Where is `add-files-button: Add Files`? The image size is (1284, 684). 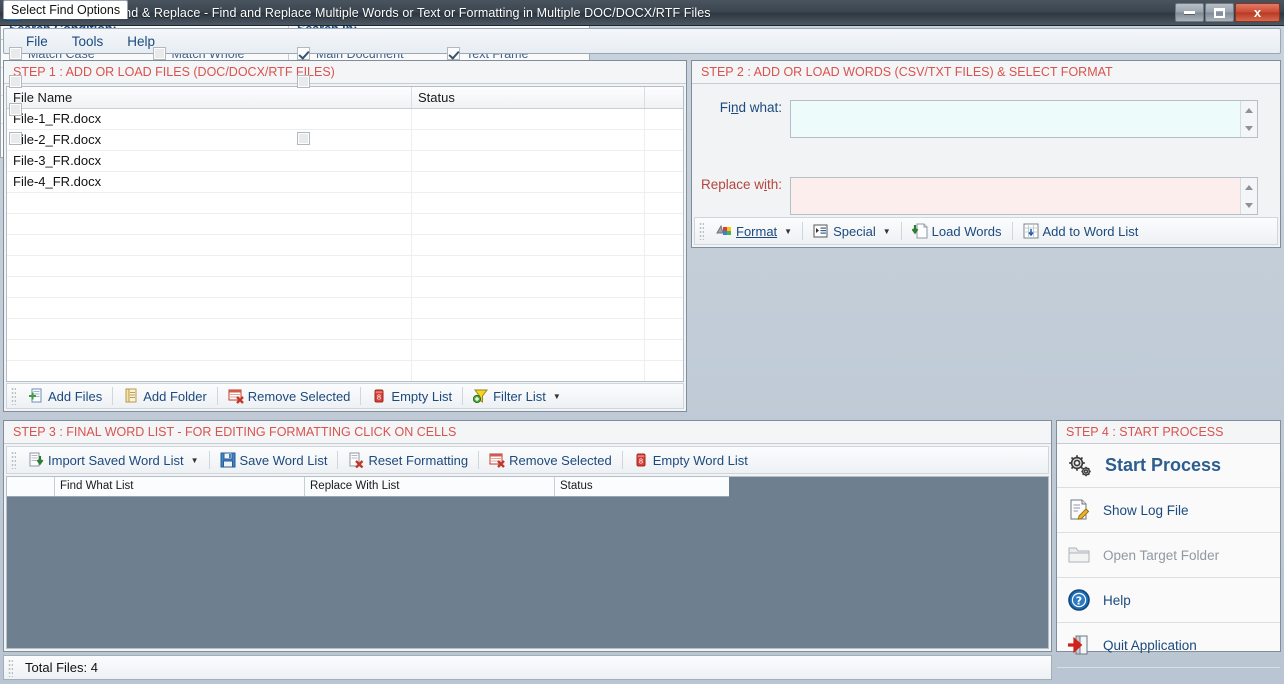
add-files-button: Add Files is located at coordinates (65, 396).